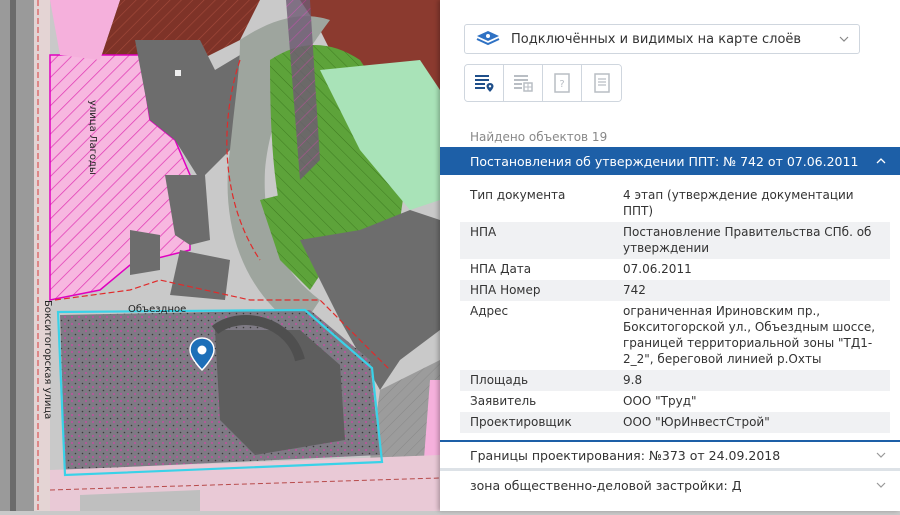 Image resolution: width=900 pixels, height=515 pixels. Describe the element at coordinates (881, 161) in the screenshot. I see `chevron-up-icon` at that location.